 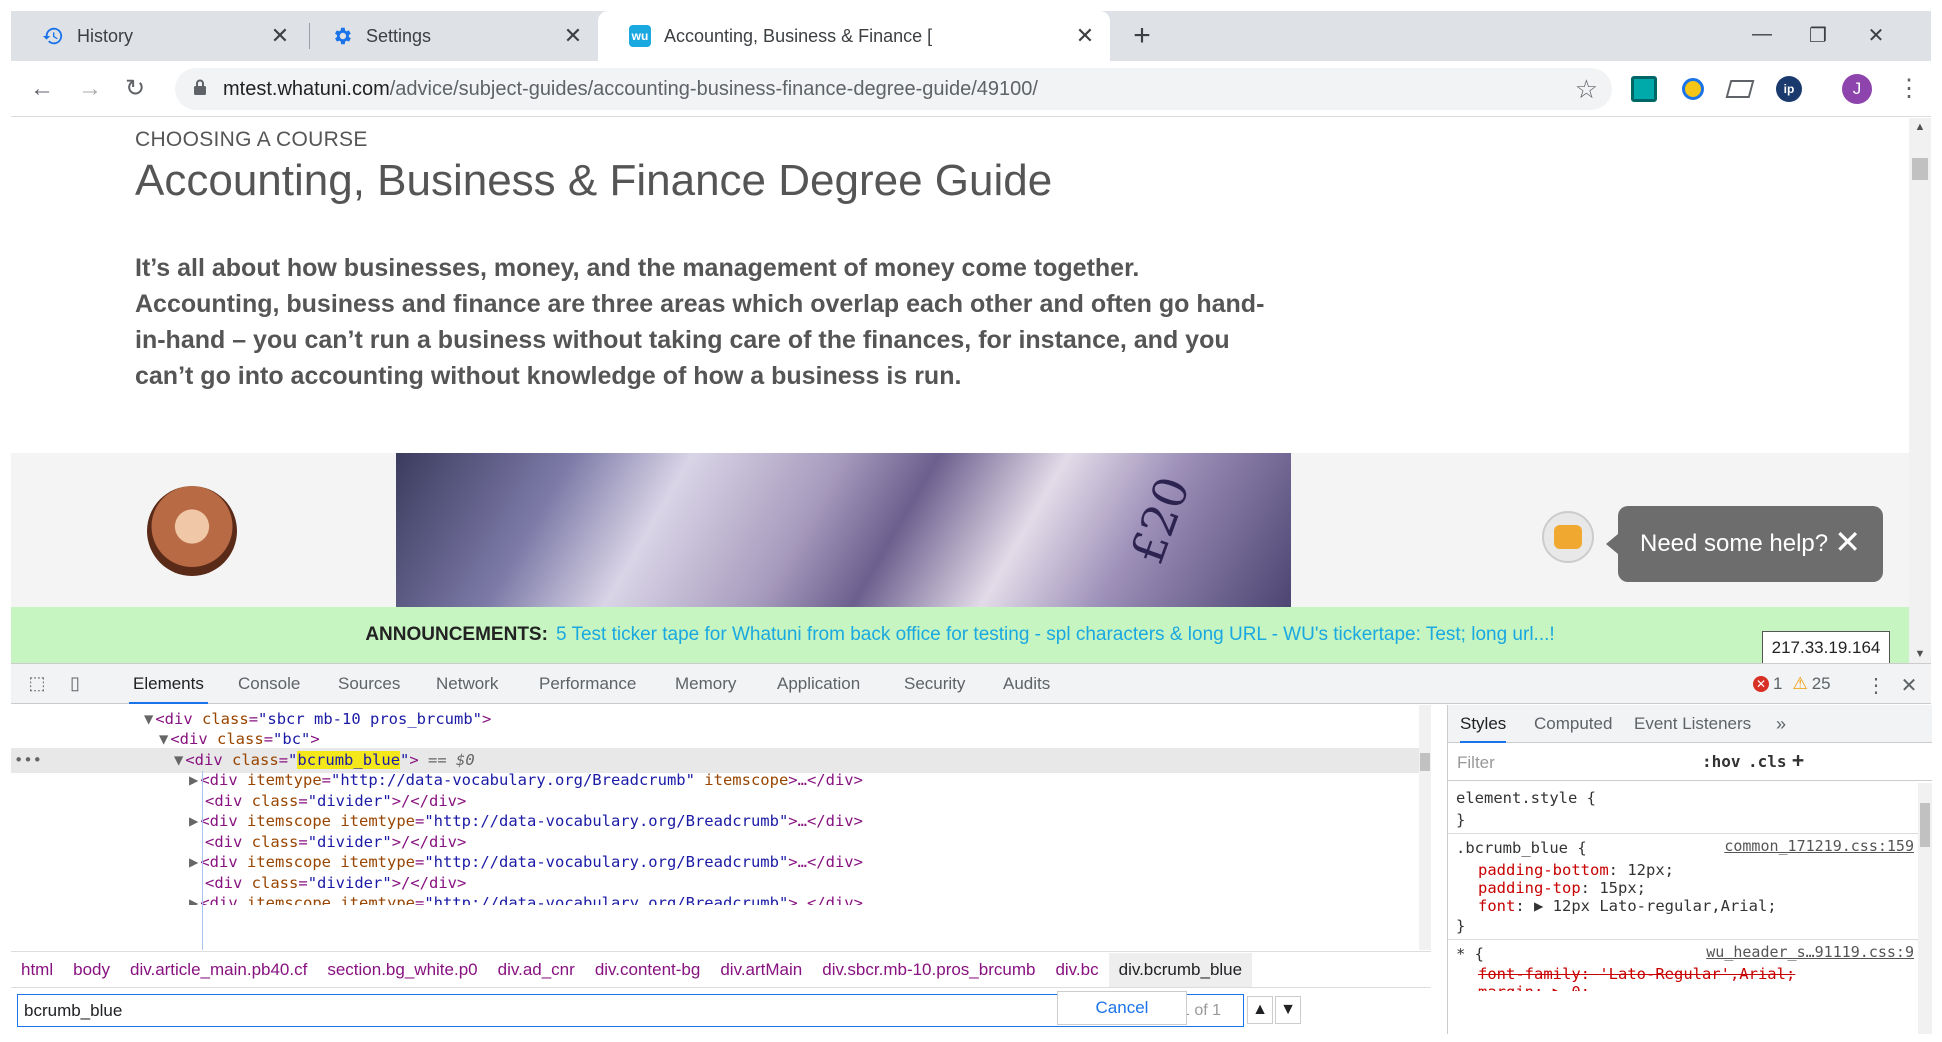 I want to click on tab-title: Settings, so click(x=399, y=35).